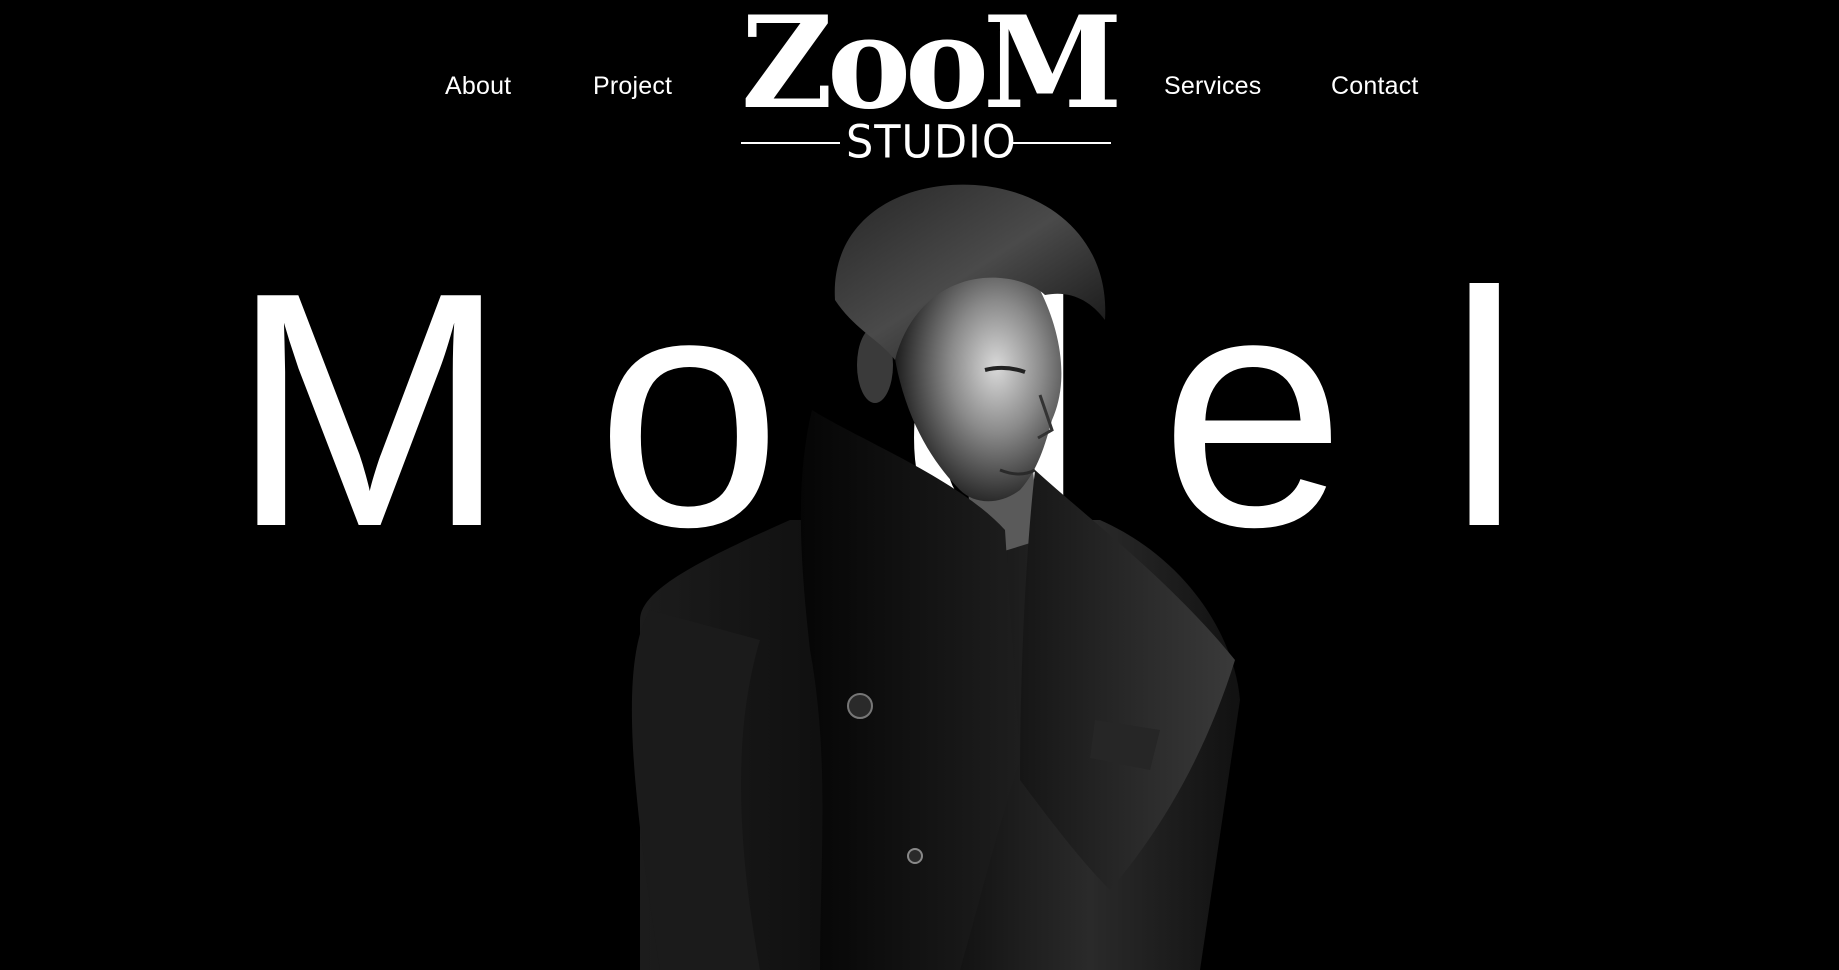 Image resolution: width=1839 pixels, height=970 pixels. I want to click on nav-project-link: Project, so click(632, 86).